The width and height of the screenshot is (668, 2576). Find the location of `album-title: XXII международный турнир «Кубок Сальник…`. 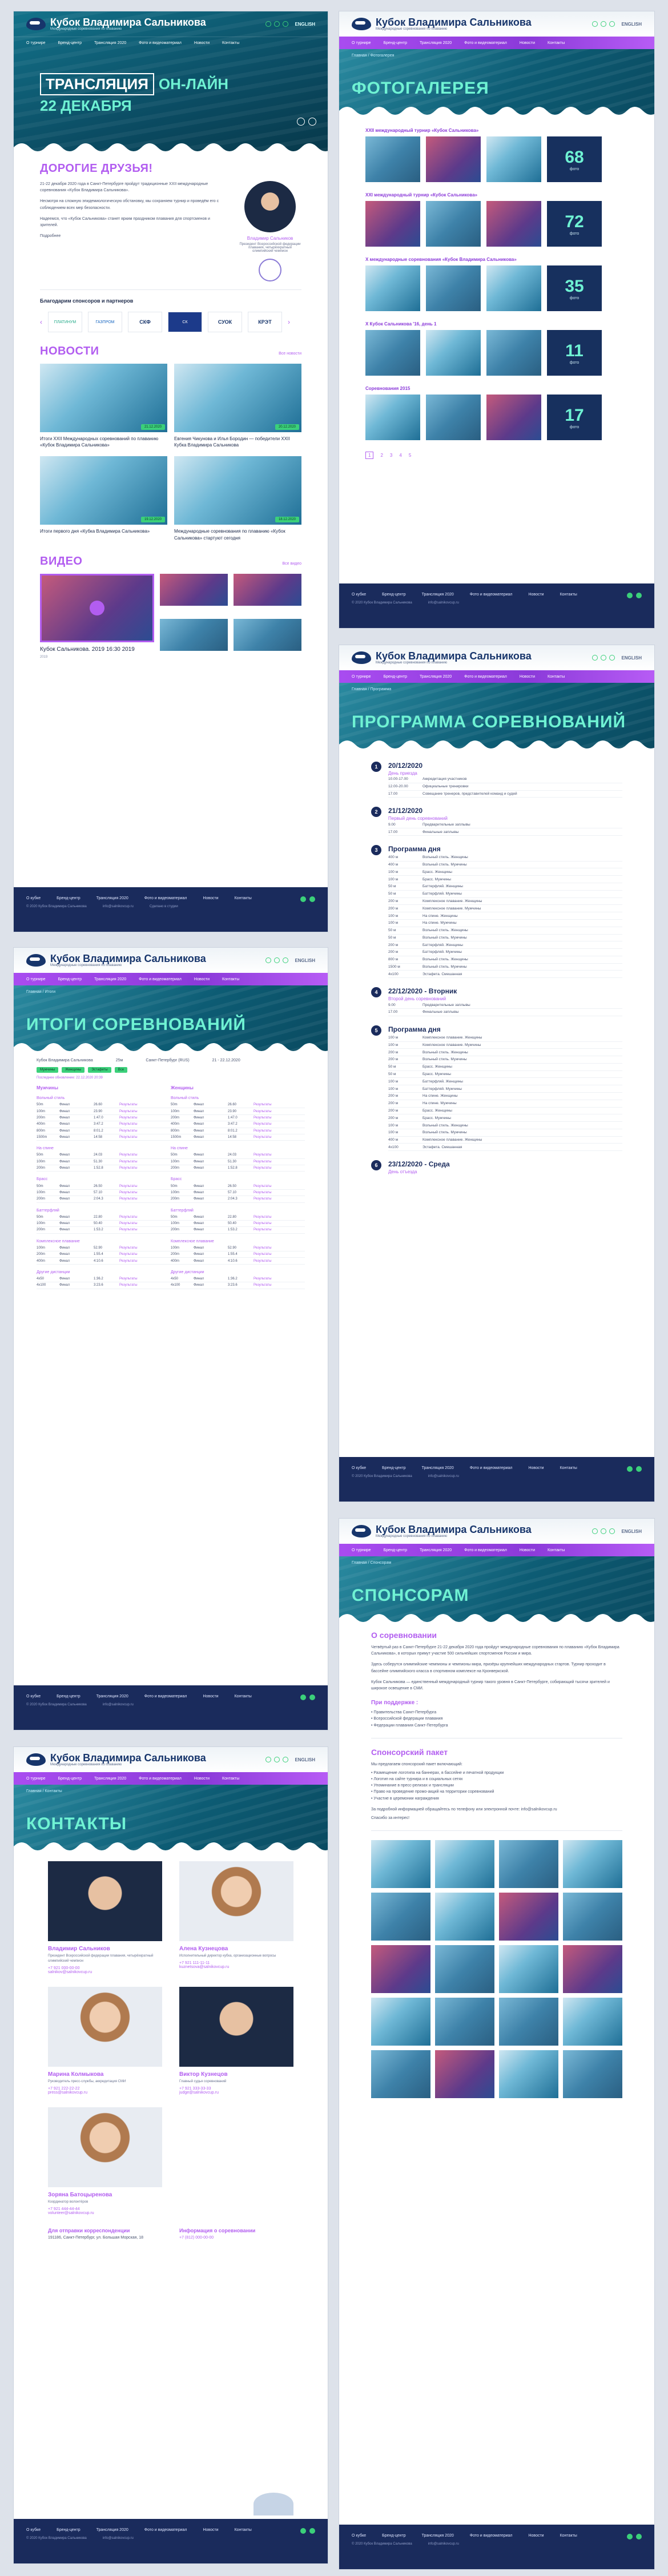

album-title: XXII международный турнир «Кубок Сальник… is located at coordinates (496, 130).